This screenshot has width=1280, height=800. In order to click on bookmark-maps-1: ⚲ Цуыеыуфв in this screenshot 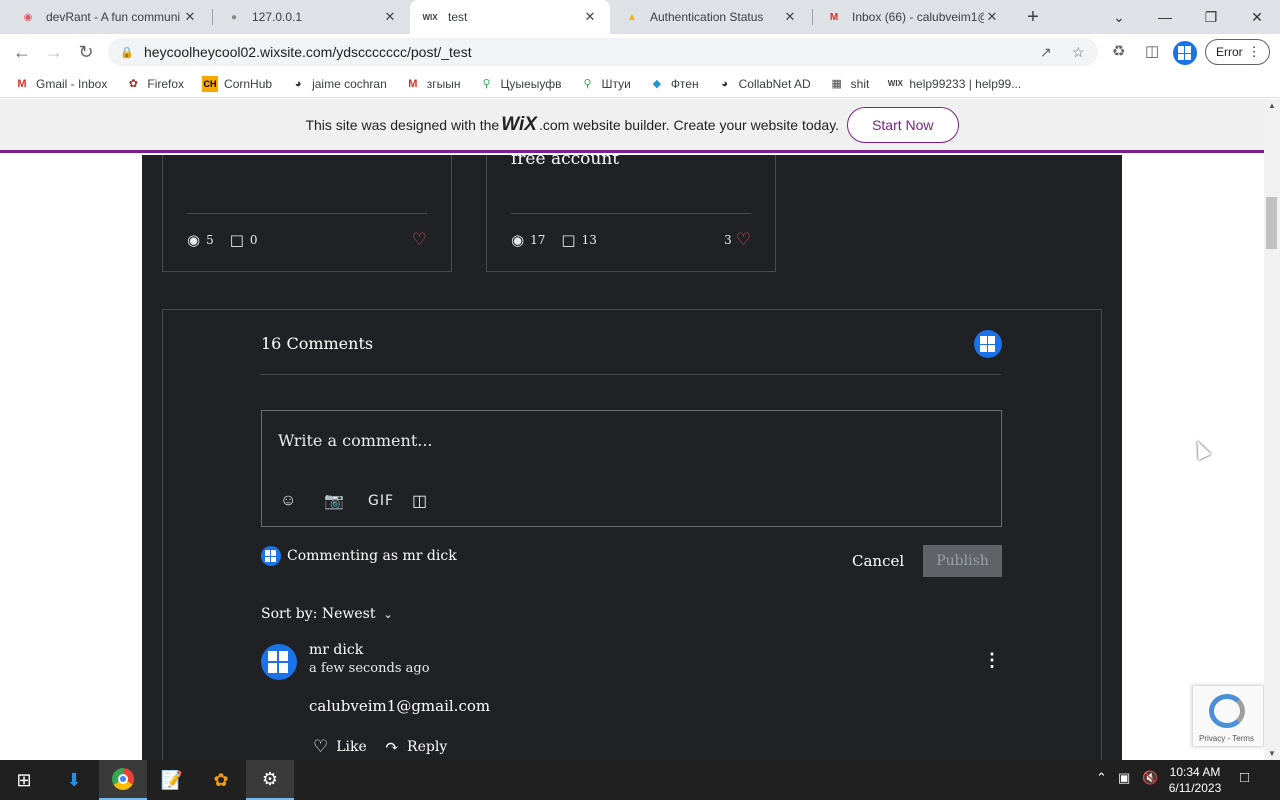, I will do `click(520, 84)`.